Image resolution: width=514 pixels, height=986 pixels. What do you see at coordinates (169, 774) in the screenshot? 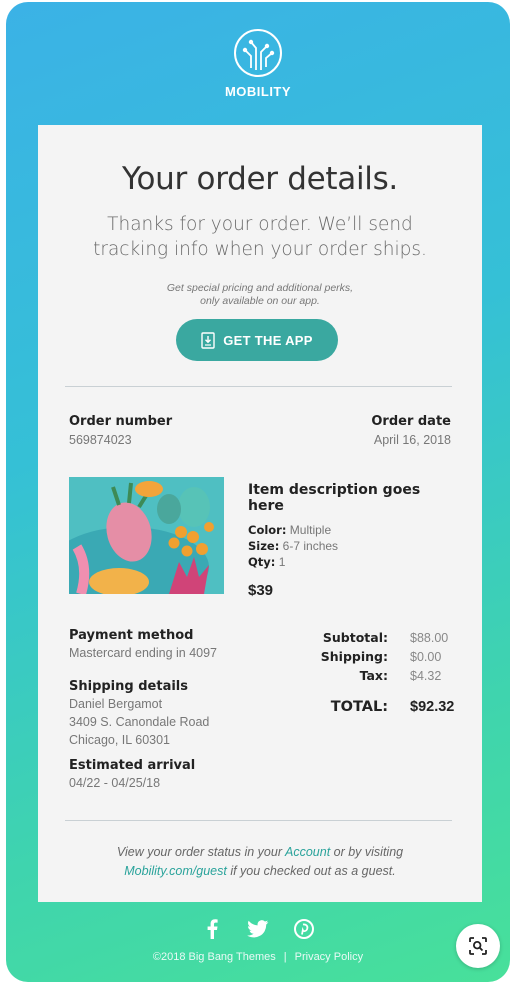
I see `estimated-arrival: Estimated arrival 04/22 - 04/25/18` at bounding box center [169, 774].